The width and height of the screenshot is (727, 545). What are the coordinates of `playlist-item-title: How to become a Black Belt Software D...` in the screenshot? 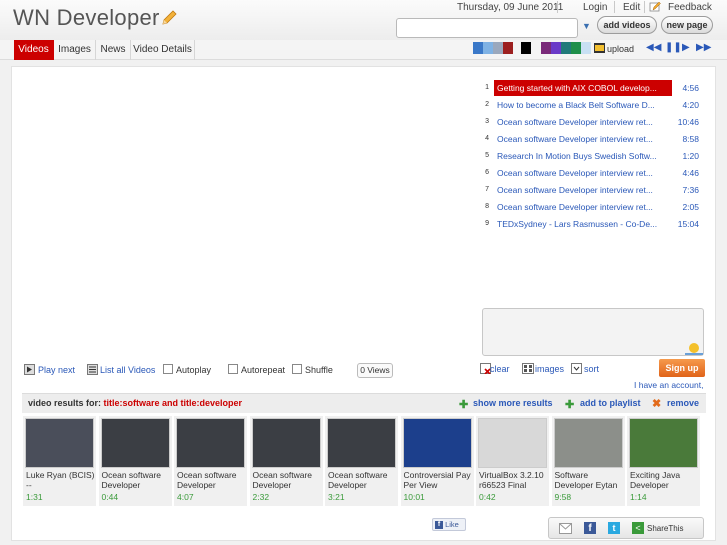 It's located at (583, 105).